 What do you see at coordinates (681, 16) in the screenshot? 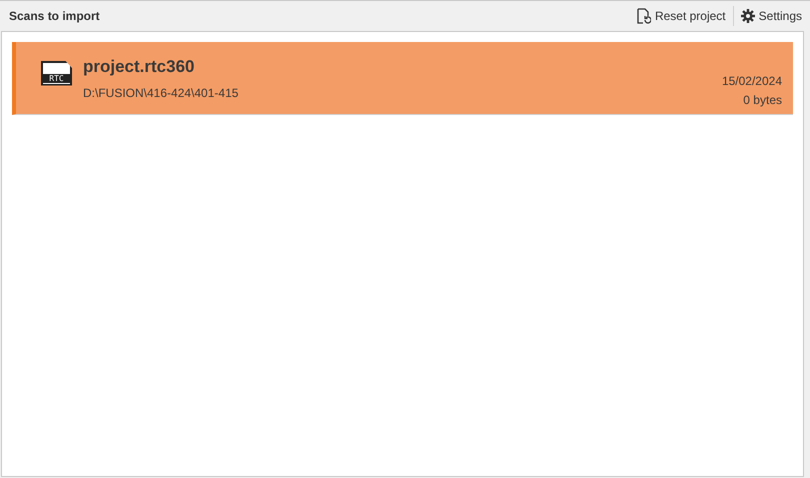
I see `reset-project-button: Reset project` at bounding box center [681, 16].